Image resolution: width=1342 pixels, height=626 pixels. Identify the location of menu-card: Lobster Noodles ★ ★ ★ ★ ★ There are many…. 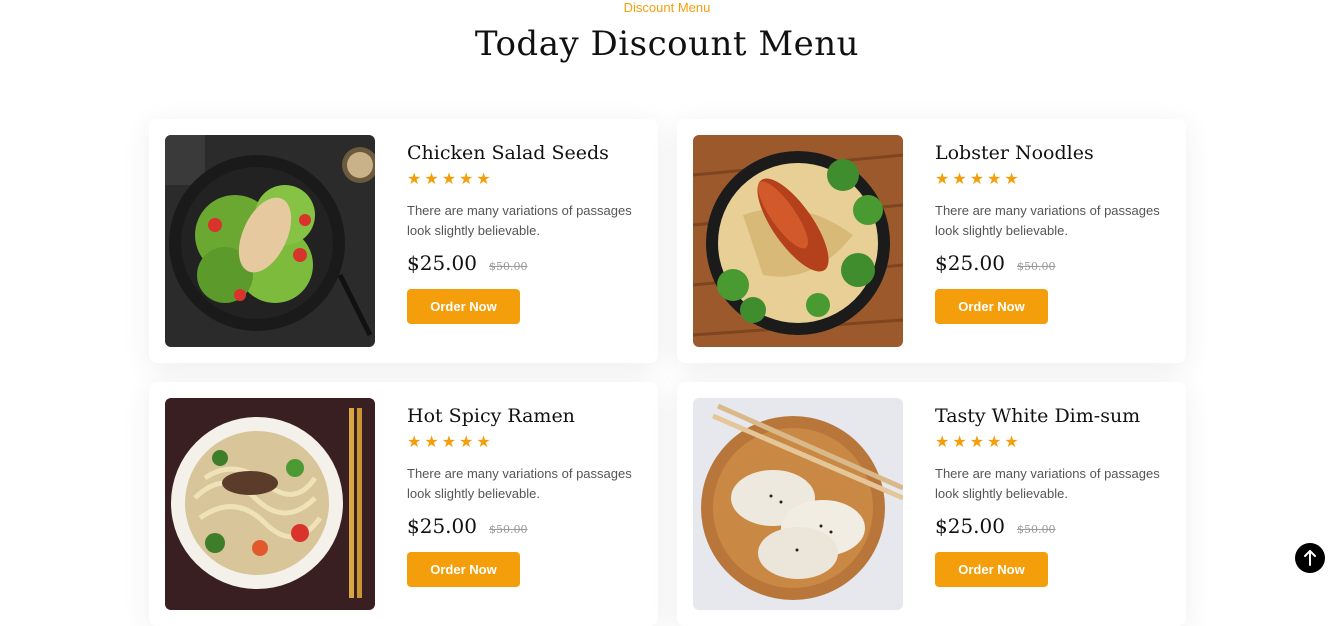
(931, 241).